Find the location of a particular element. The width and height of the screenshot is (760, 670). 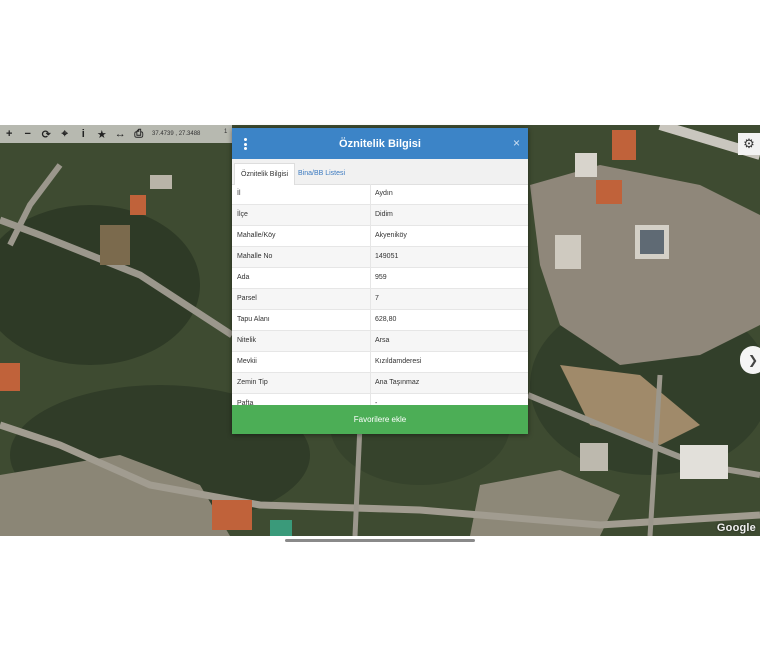

table-row: İlçe Didim is located at coordinates (380, 215).